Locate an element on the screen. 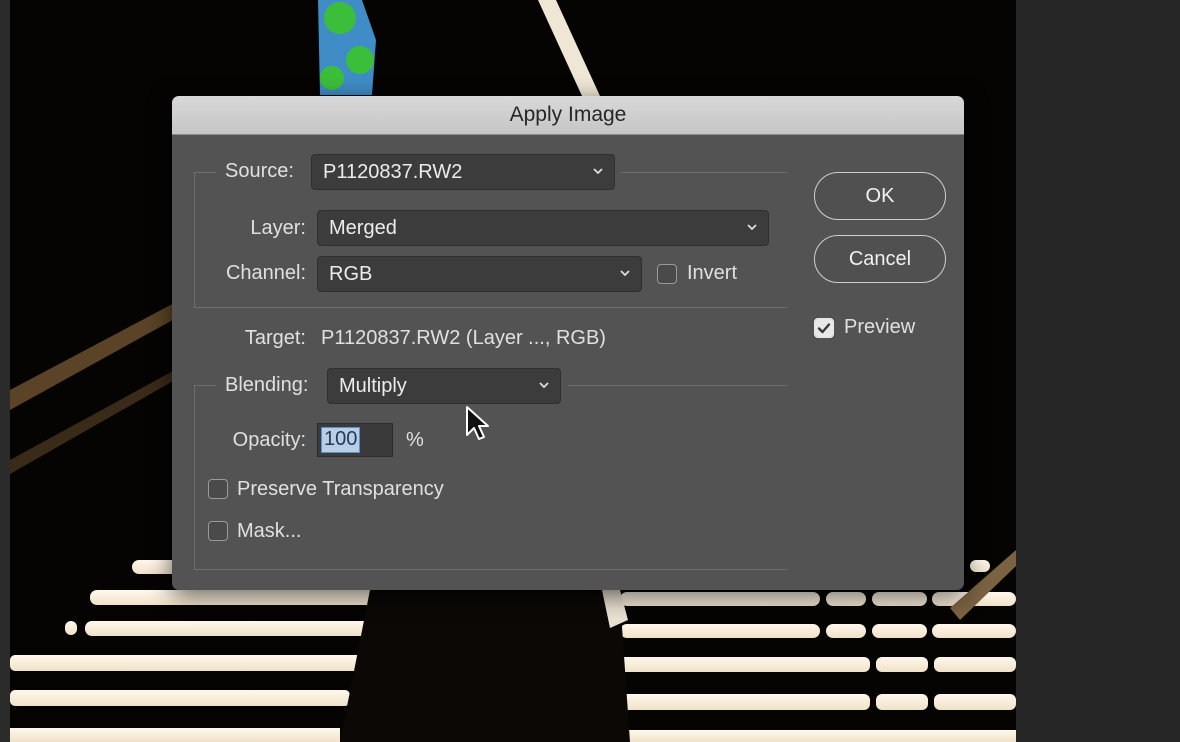 The image size is (1180, 742). blending-group-frame-top-left is located at coordinates (205, 385).